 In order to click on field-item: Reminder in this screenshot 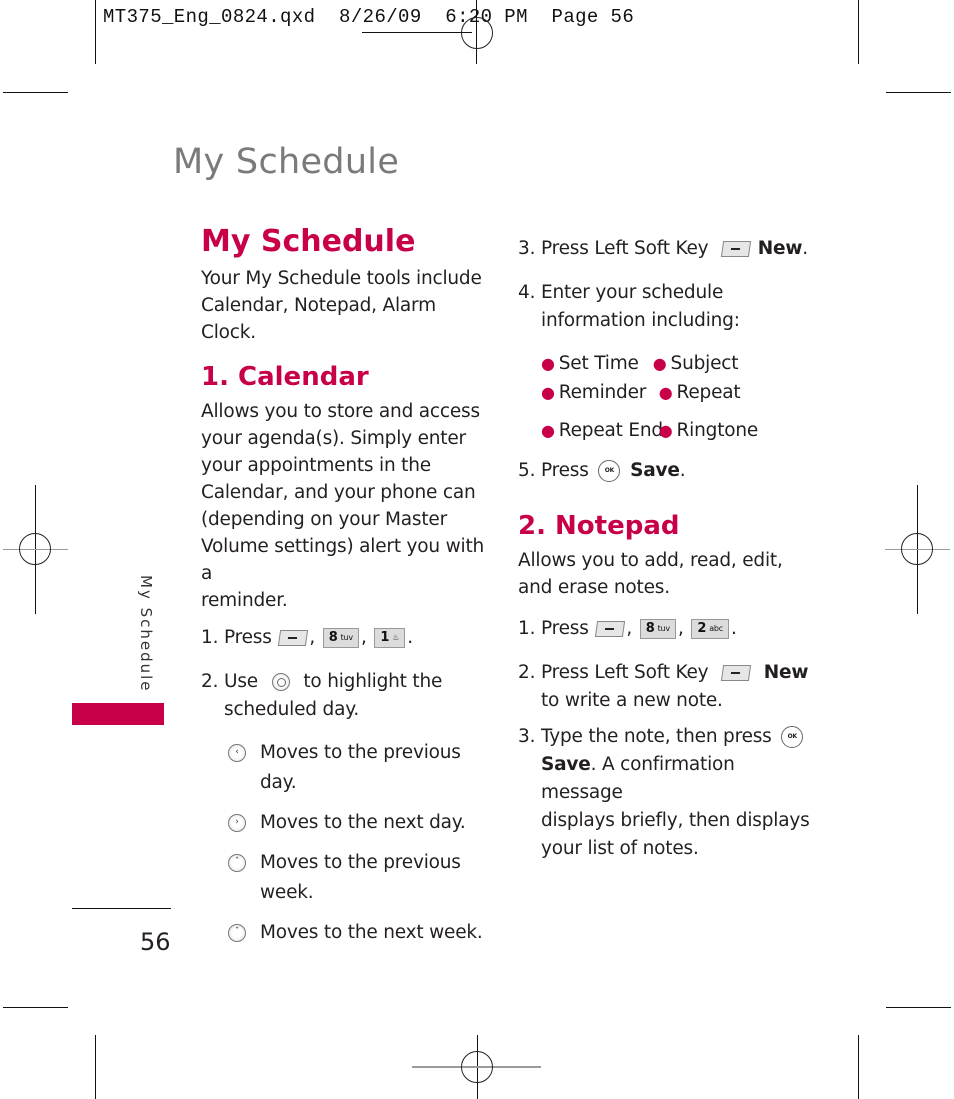, I will do `click(602, 392)`.